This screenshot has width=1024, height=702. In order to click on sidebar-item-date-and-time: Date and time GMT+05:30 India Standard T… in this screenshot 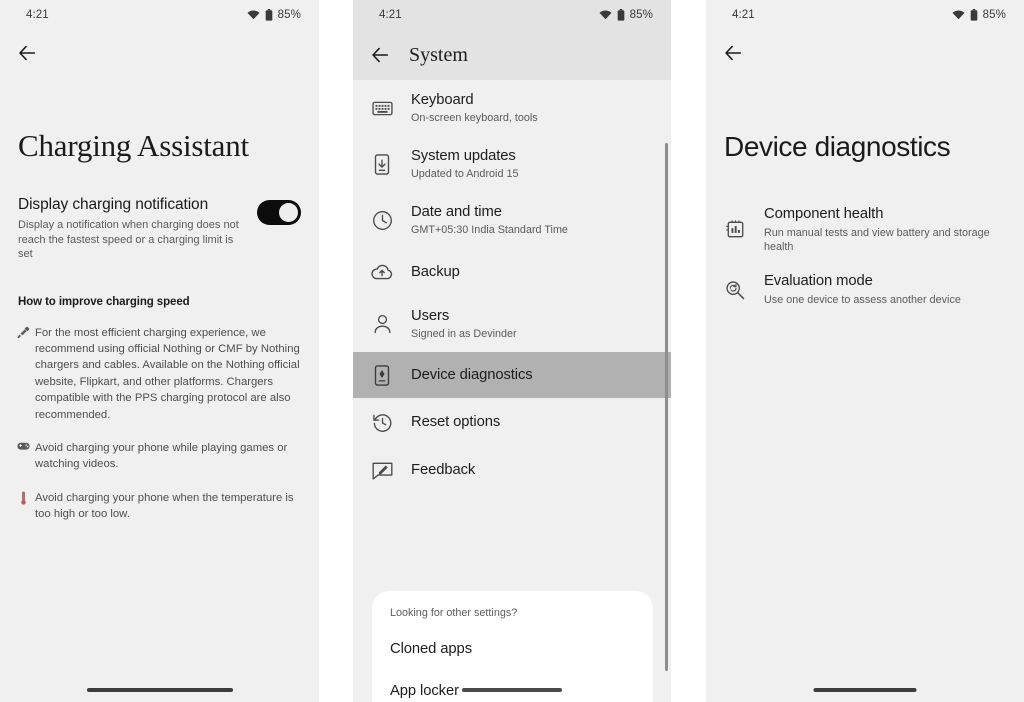, I will do `click(512, 220)`.